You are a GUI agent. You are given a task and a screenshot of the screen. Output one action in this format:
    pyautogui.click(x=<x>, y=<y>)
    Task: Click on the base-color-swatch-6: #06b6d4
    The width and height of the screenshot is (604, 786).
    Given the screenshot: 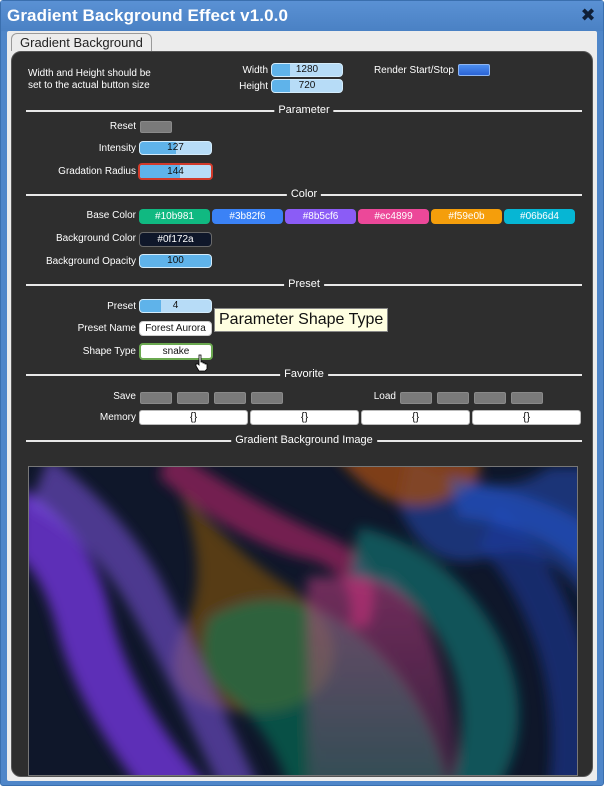 What is the action you would take?
    pyautogui.click(x=539, y=216)
    